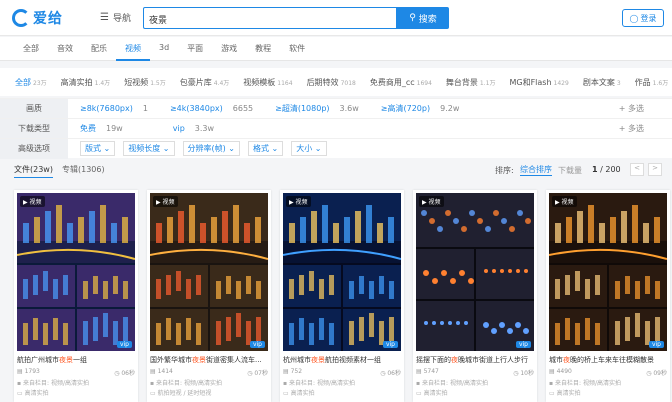 Image resolution: width=672 pixels, height=402 pixels. I want to click on filter-option: ≥超清(1080p), so click(302, 108).